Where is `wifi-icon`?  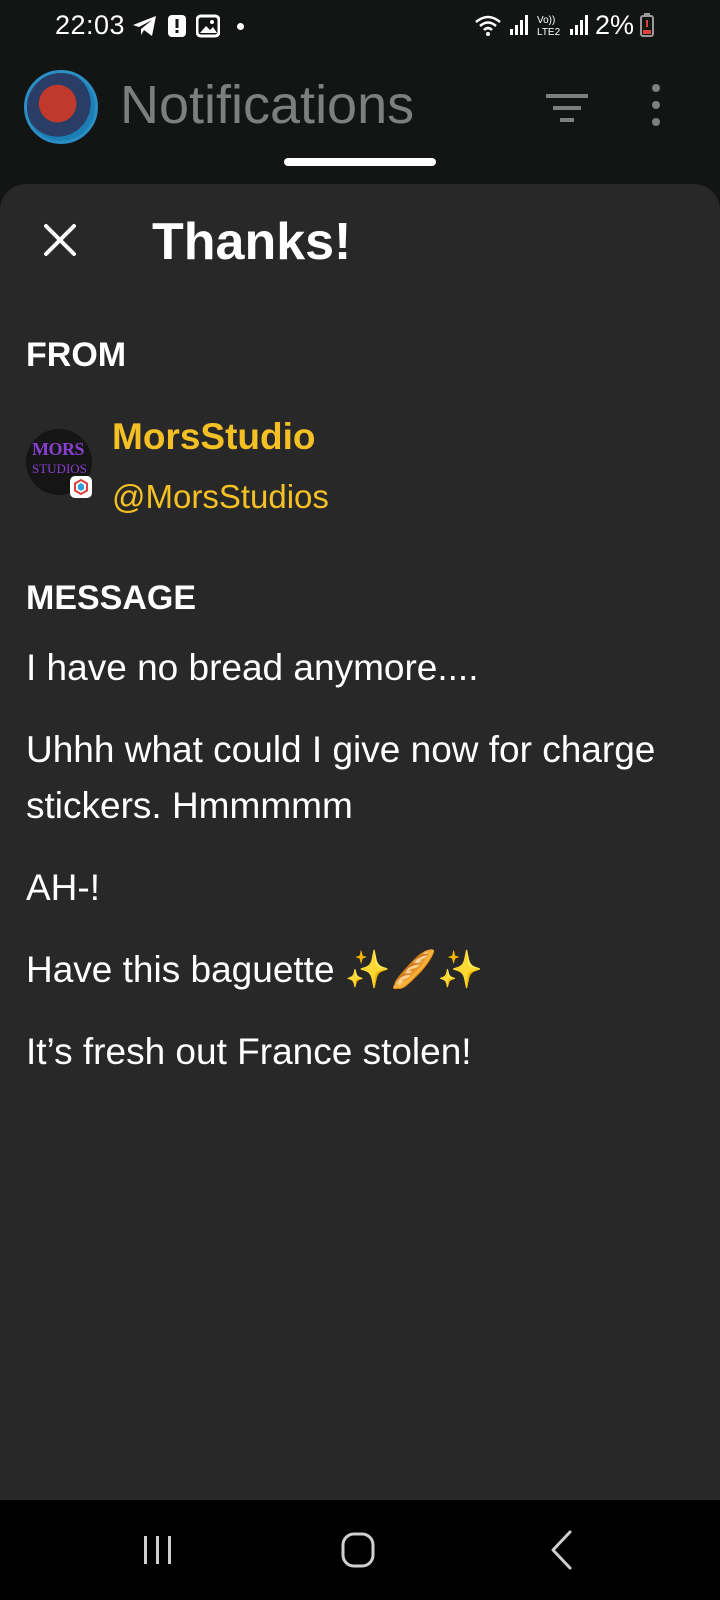
wifi-icon is located at coordinates (488, 25).